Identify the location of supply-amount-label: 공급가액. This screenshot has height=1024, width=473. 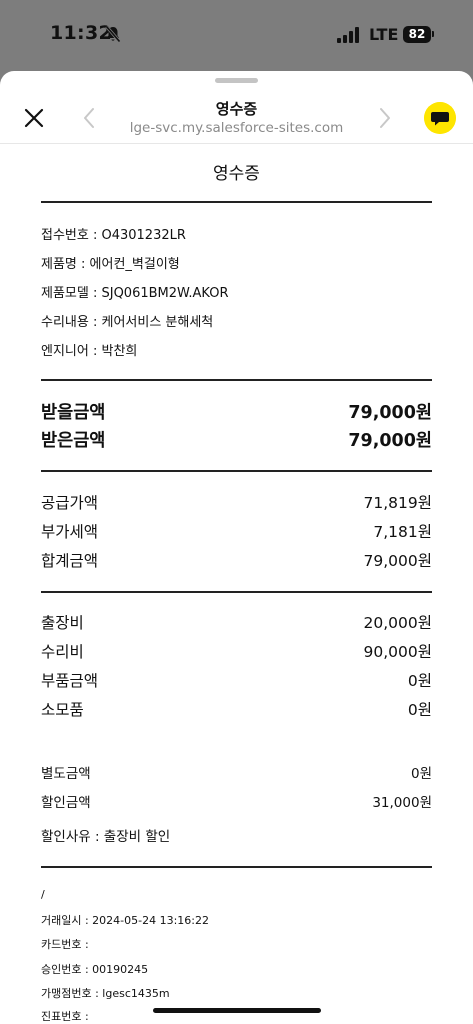
(70, 503).